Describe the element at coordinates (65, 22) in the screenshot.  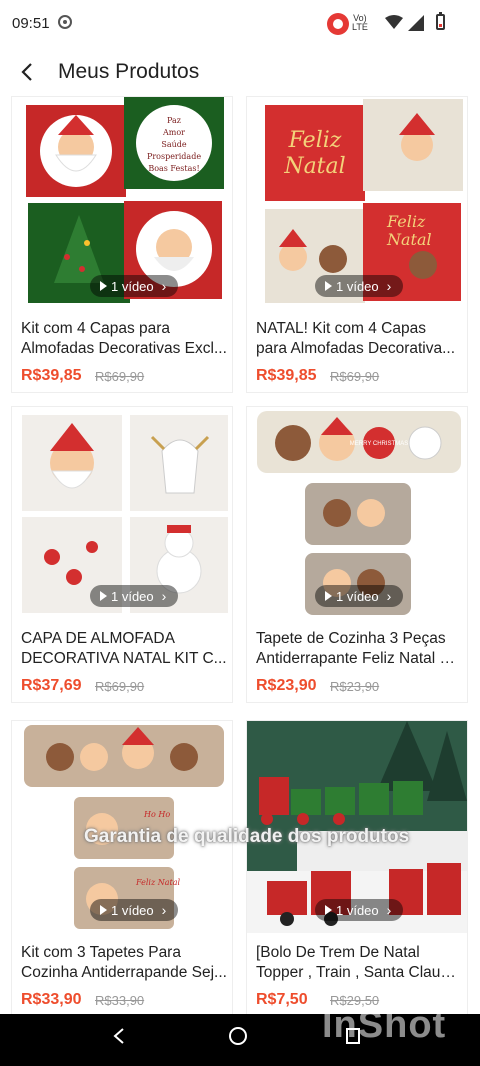
I see `notification-icon` at that location.